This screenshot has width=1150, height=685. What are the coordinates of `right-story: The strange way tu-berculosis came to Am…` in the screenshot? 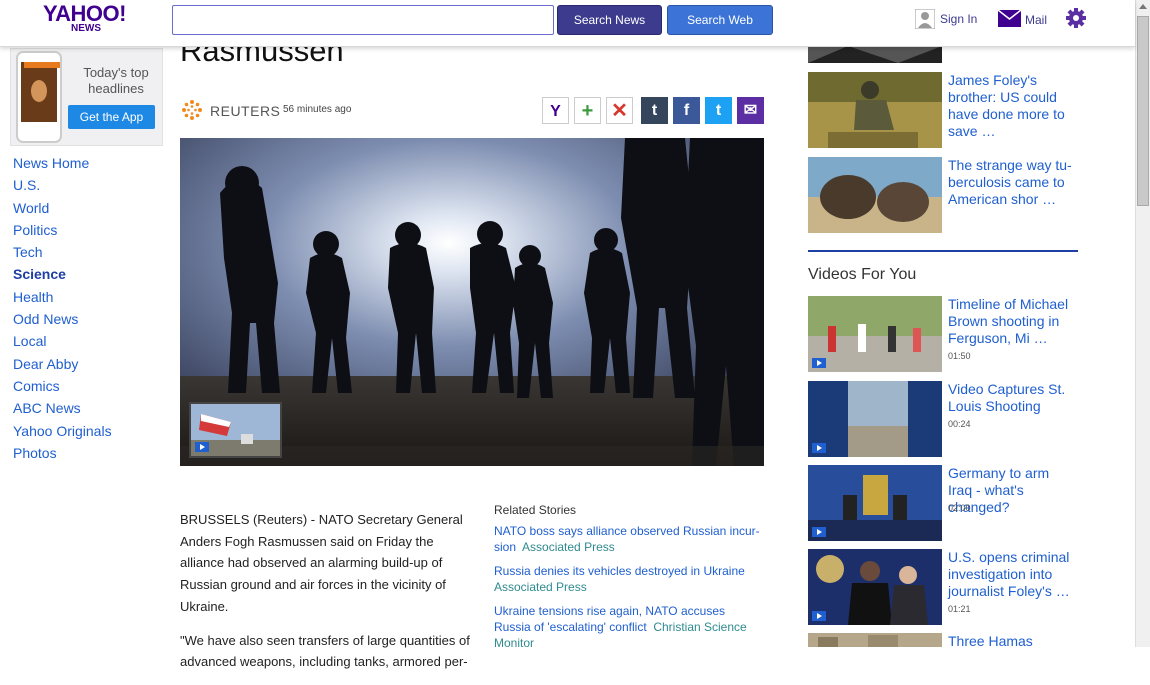 It's located at (943, 195).